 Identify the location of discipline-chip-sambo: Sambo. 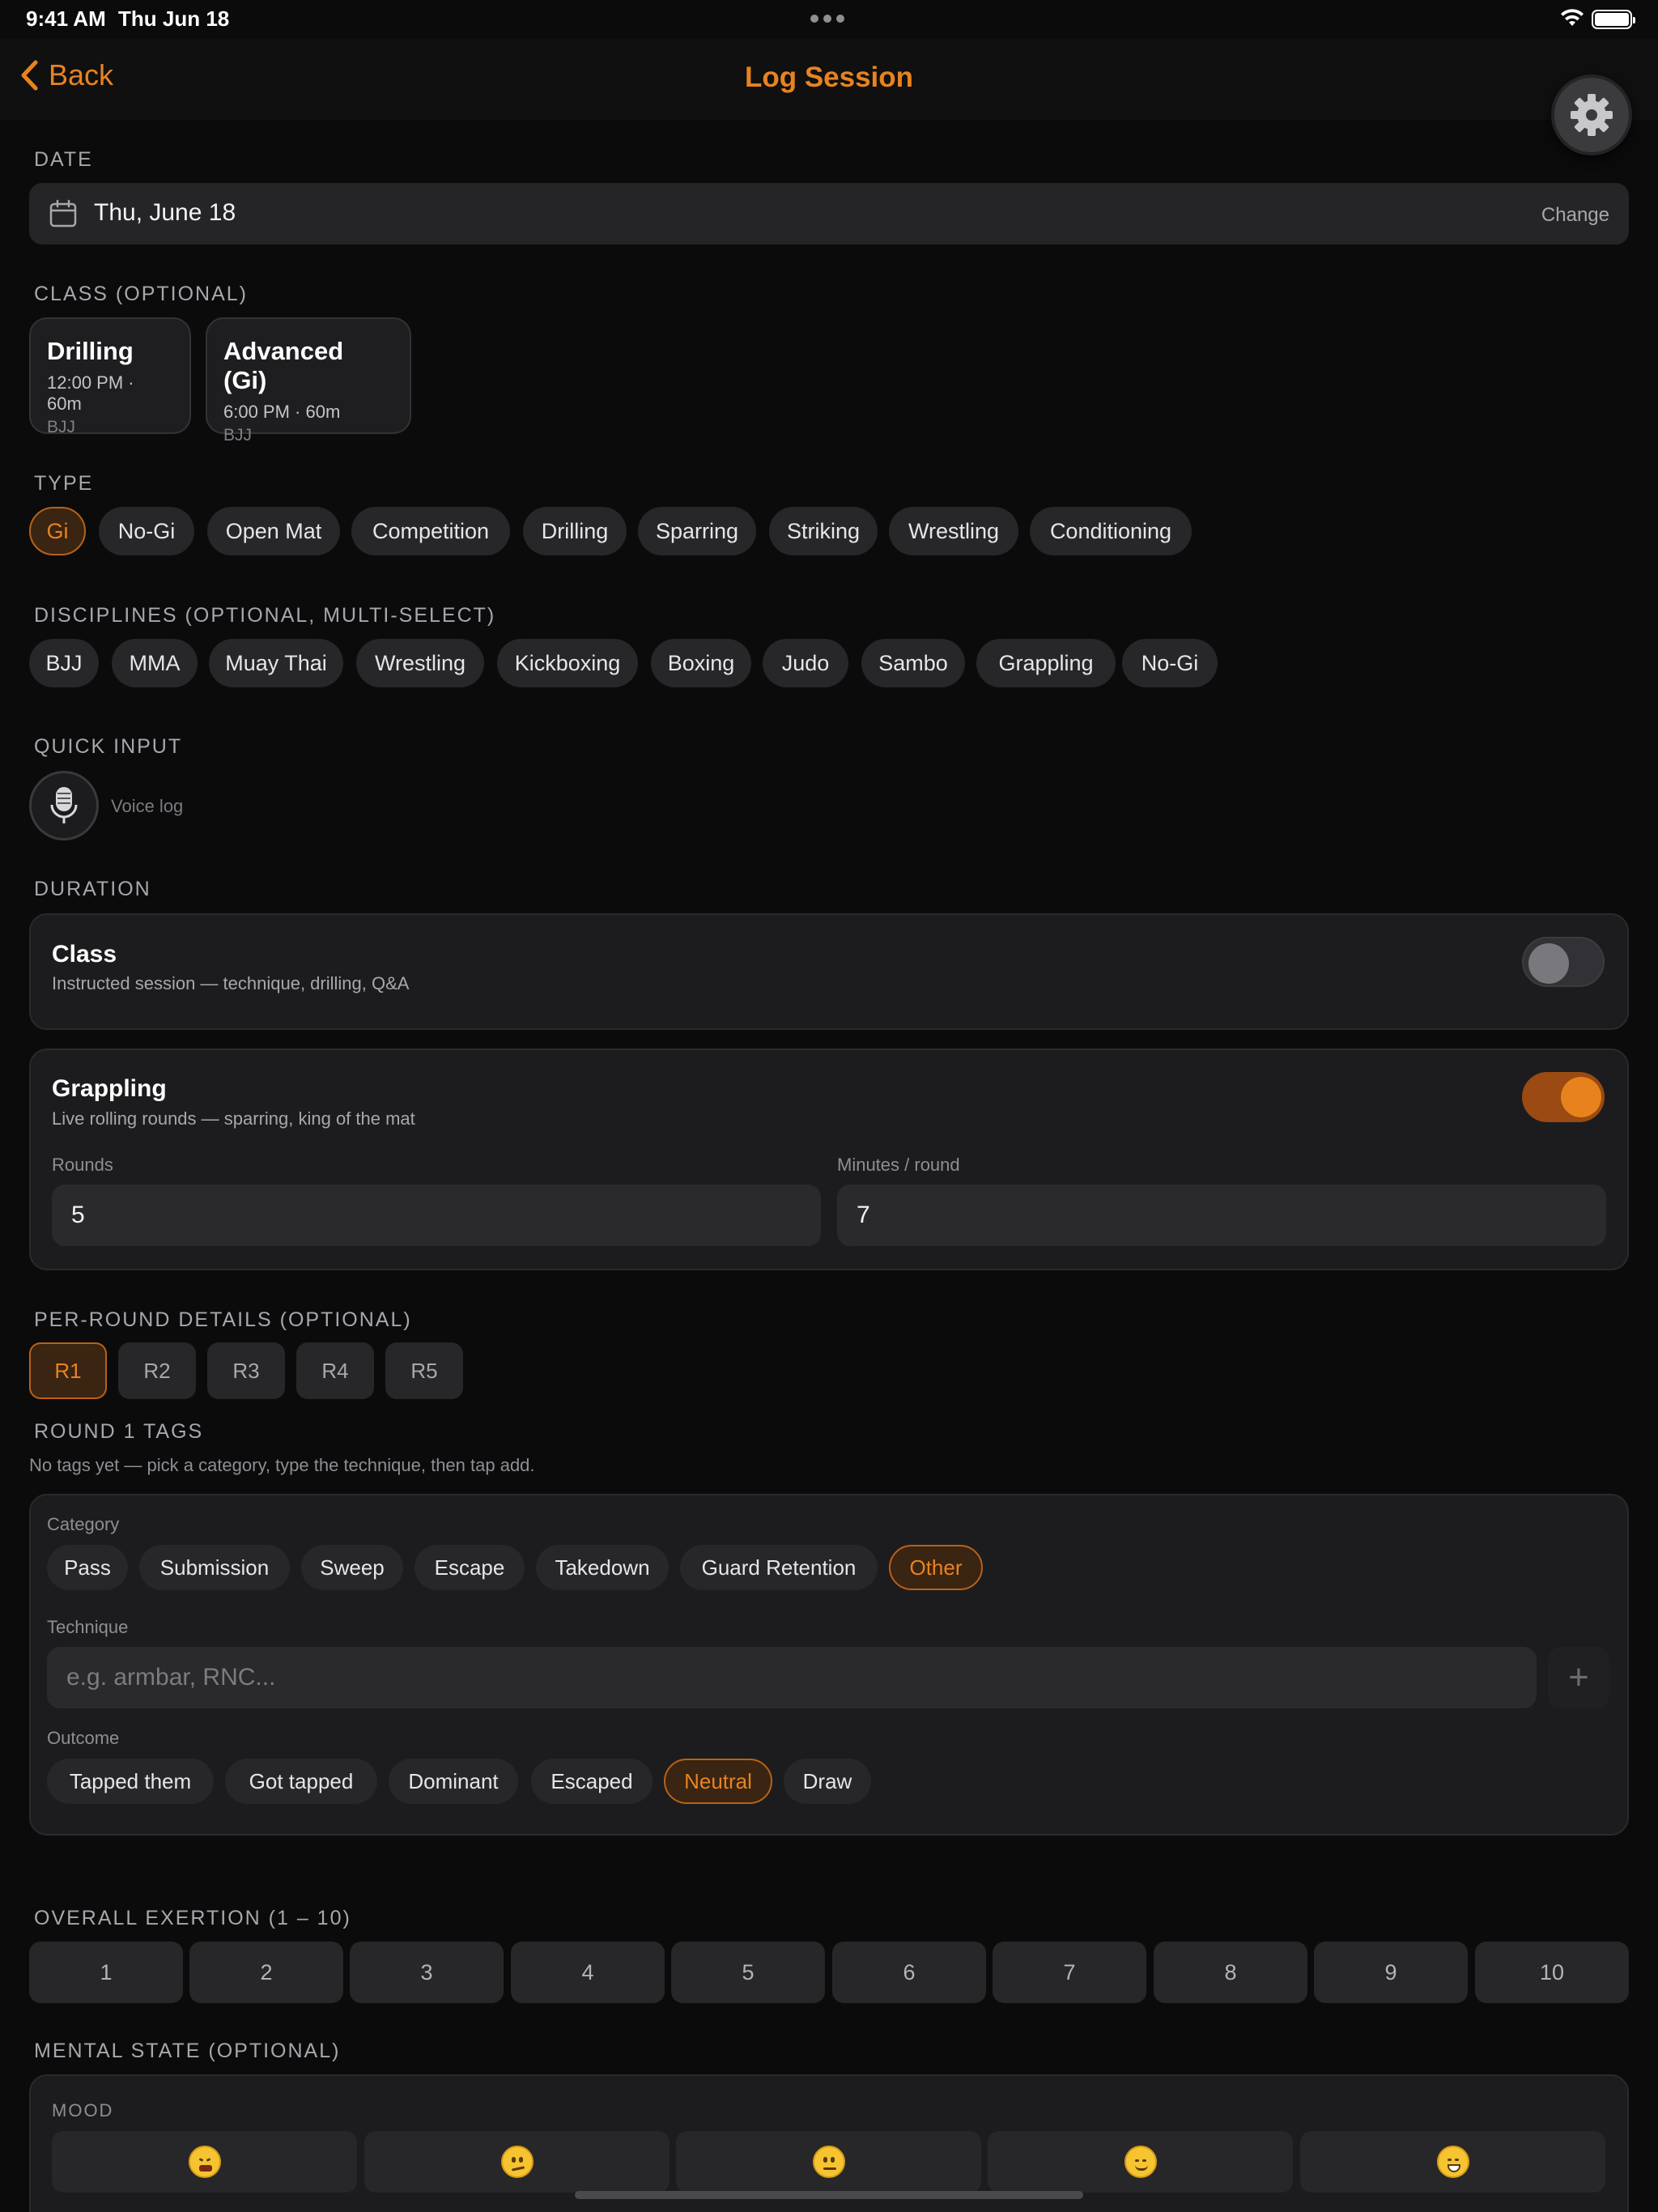
(913, 663).